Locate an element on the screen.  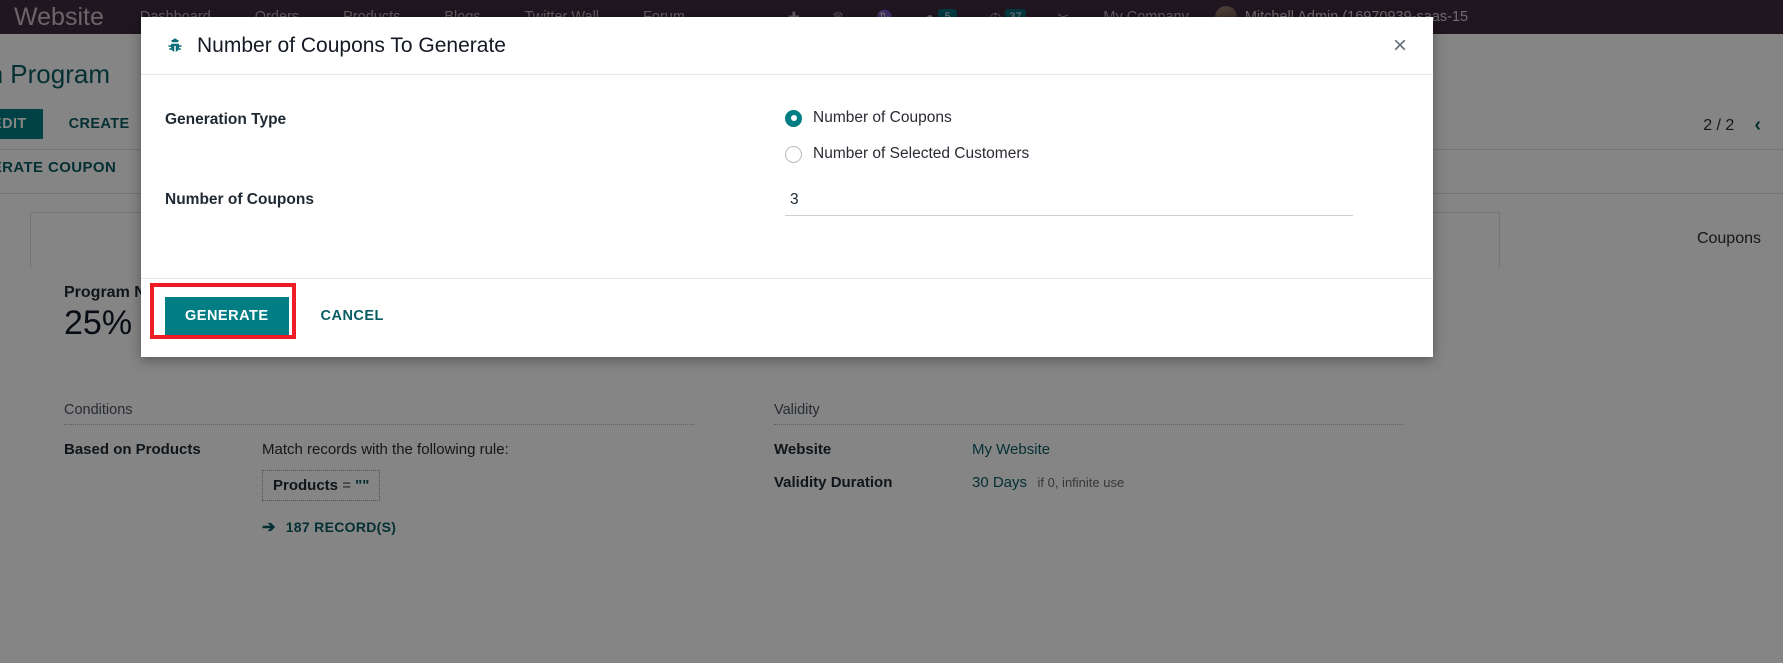
radio-number-of-coupons: Number of Coupons is located at coordinates (1097, 118).